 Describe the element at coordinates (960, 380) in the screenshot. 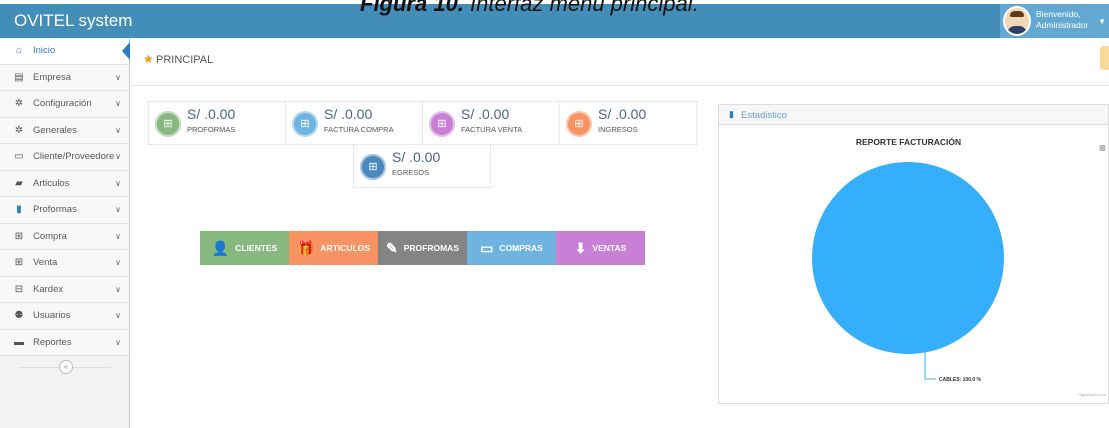

I see `pie-data-label: CABLES: 100.0 %` at that location.